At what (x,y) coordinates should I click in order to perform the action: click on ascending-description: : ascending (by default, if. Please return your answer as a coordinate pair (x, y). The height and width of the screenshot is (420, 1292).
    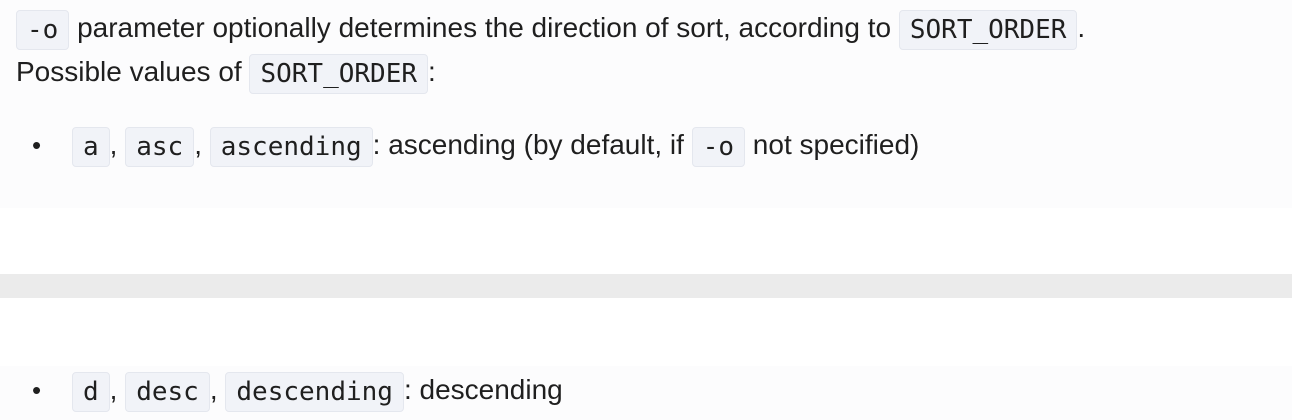
    Looking at the image, I should click on (532, 144).